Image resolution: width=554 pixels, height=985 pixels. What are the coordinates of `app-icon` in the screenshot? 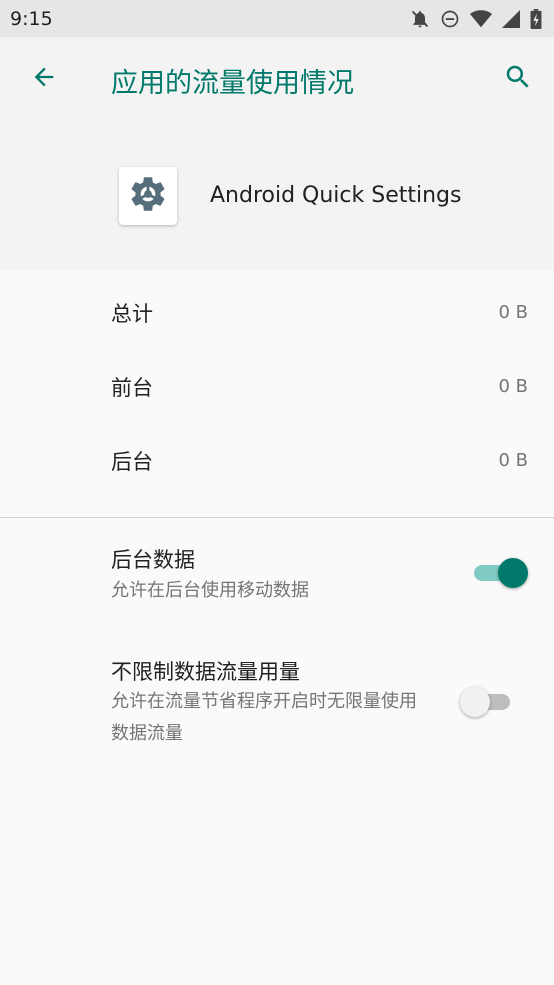 It's located at (148, 196).